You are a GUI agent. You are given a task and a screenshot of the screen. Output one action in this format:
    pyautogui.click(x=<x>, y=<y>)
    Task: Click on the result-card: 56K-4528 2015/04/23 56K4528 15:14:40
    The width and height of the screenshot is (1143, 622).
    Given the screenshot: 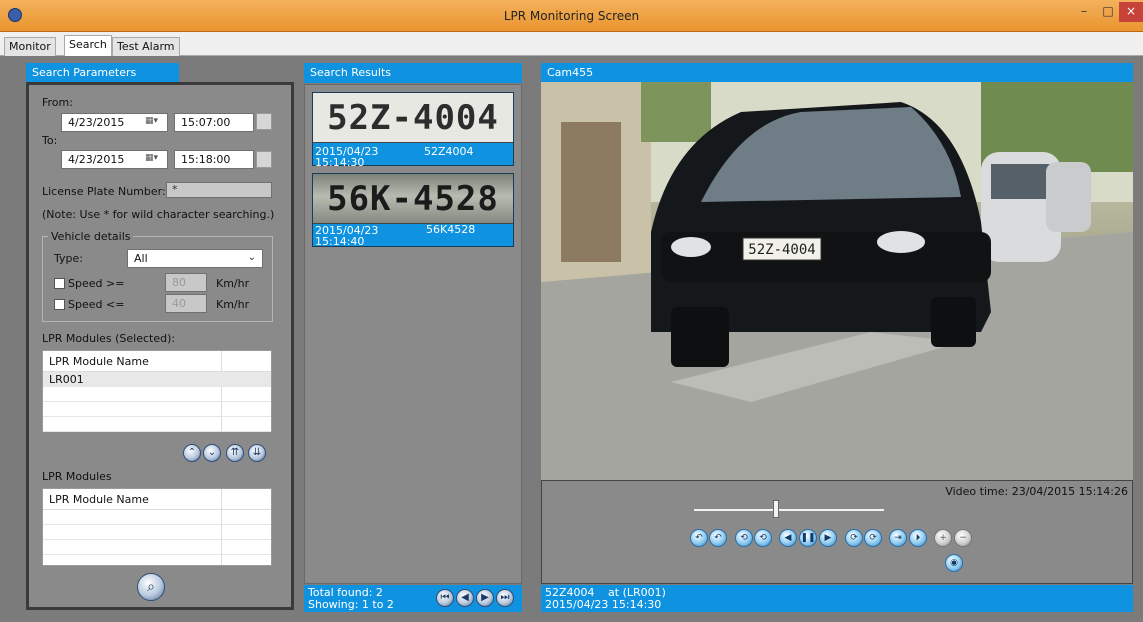 What is the action you would take?
    pyautogui.click(x=413, y=210)
    